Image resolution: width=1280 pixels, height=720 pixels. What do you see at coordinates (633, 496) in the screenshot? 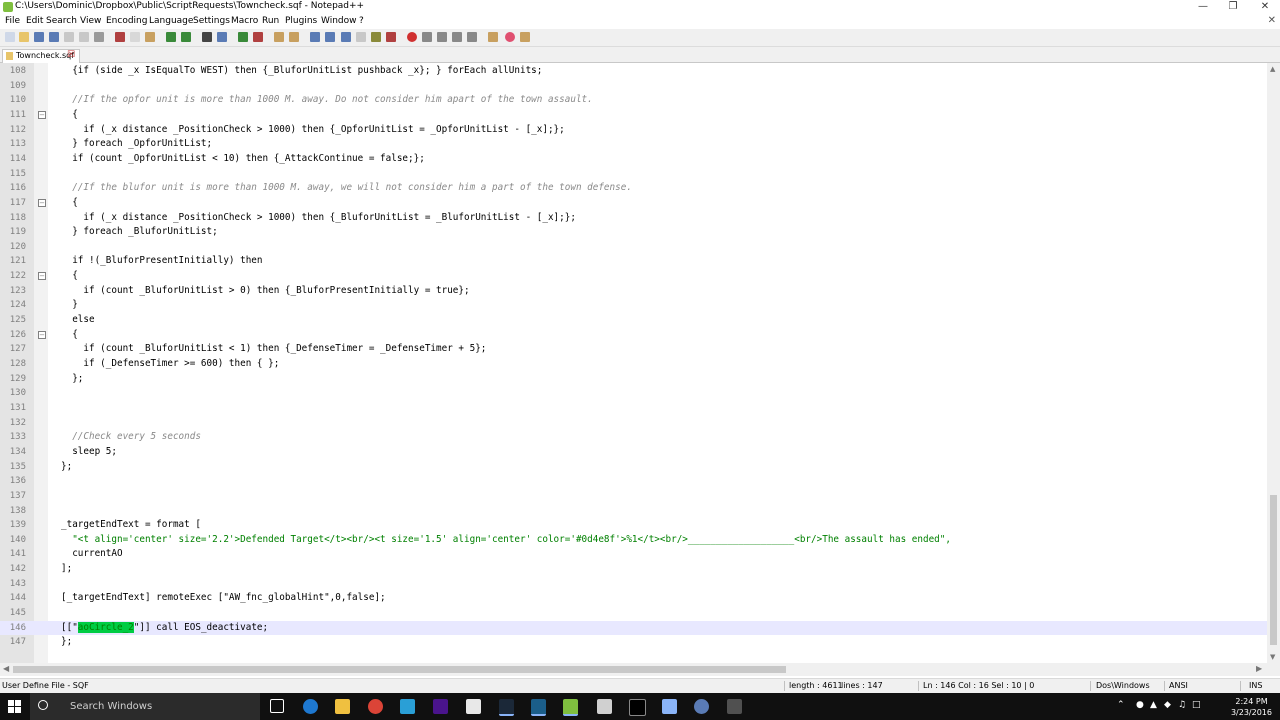
I see `code-line: 137` at bounding box center [633, 496].